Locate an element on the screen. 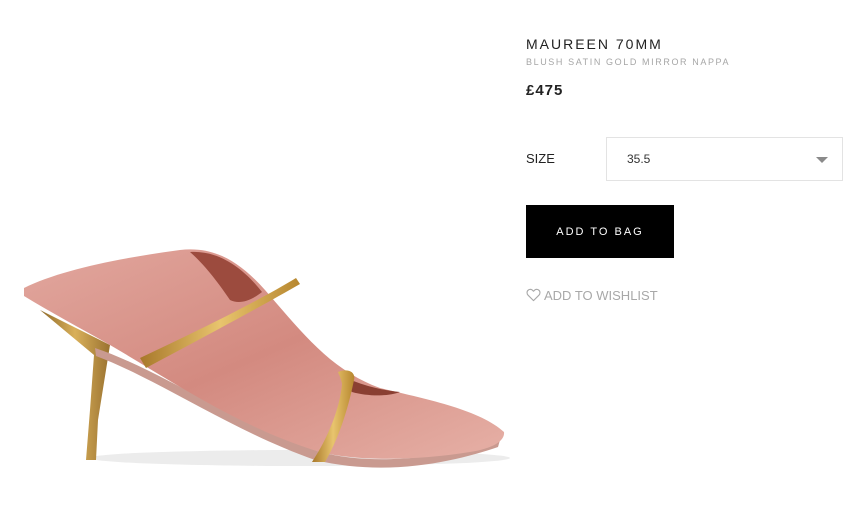 The height and width of the screenshot is (519, 868). heart-icon is located at coordinates (533, 295).